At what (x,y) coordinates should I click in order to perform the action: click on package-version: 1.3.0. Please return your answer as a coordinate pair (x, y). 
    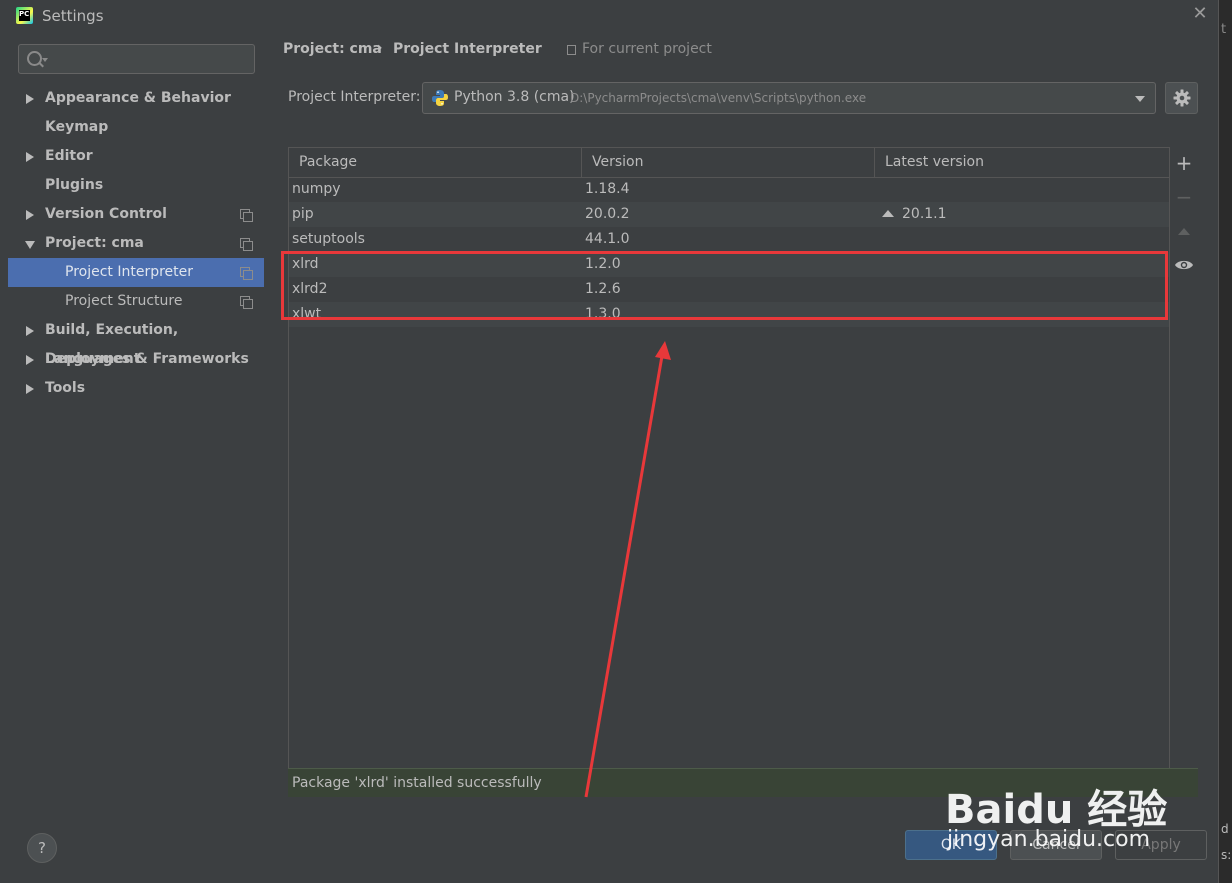
    Looking at the image, I should click on (603, 314).